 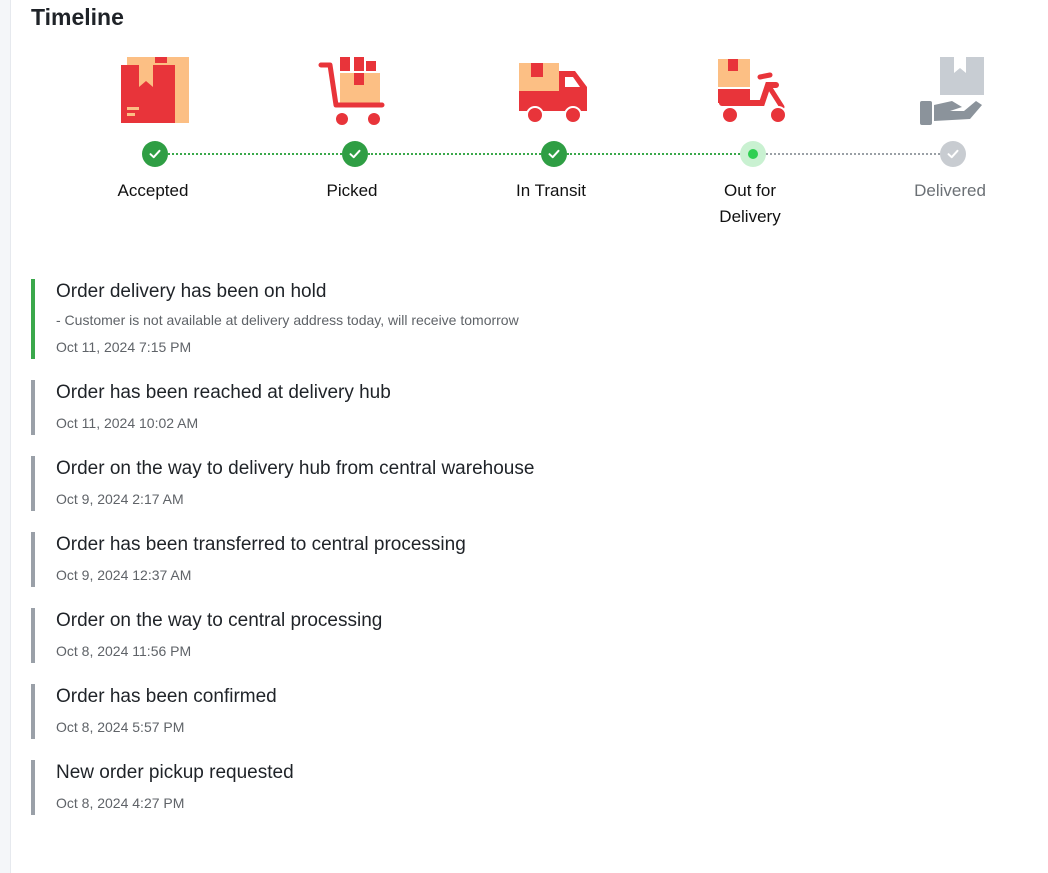 I want to click on event-time: Oct 8, 2024 11:56 PM, so click(x=124, y=651).